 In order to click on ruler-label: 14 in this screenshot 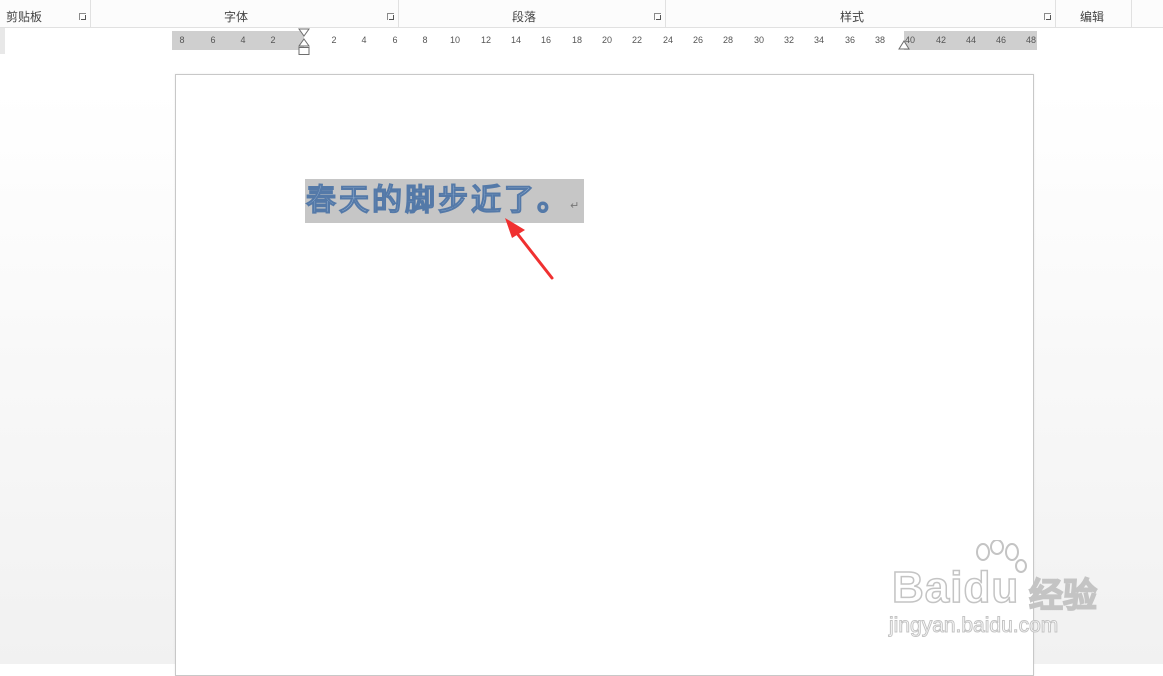, I will do `click(516, 40)`.